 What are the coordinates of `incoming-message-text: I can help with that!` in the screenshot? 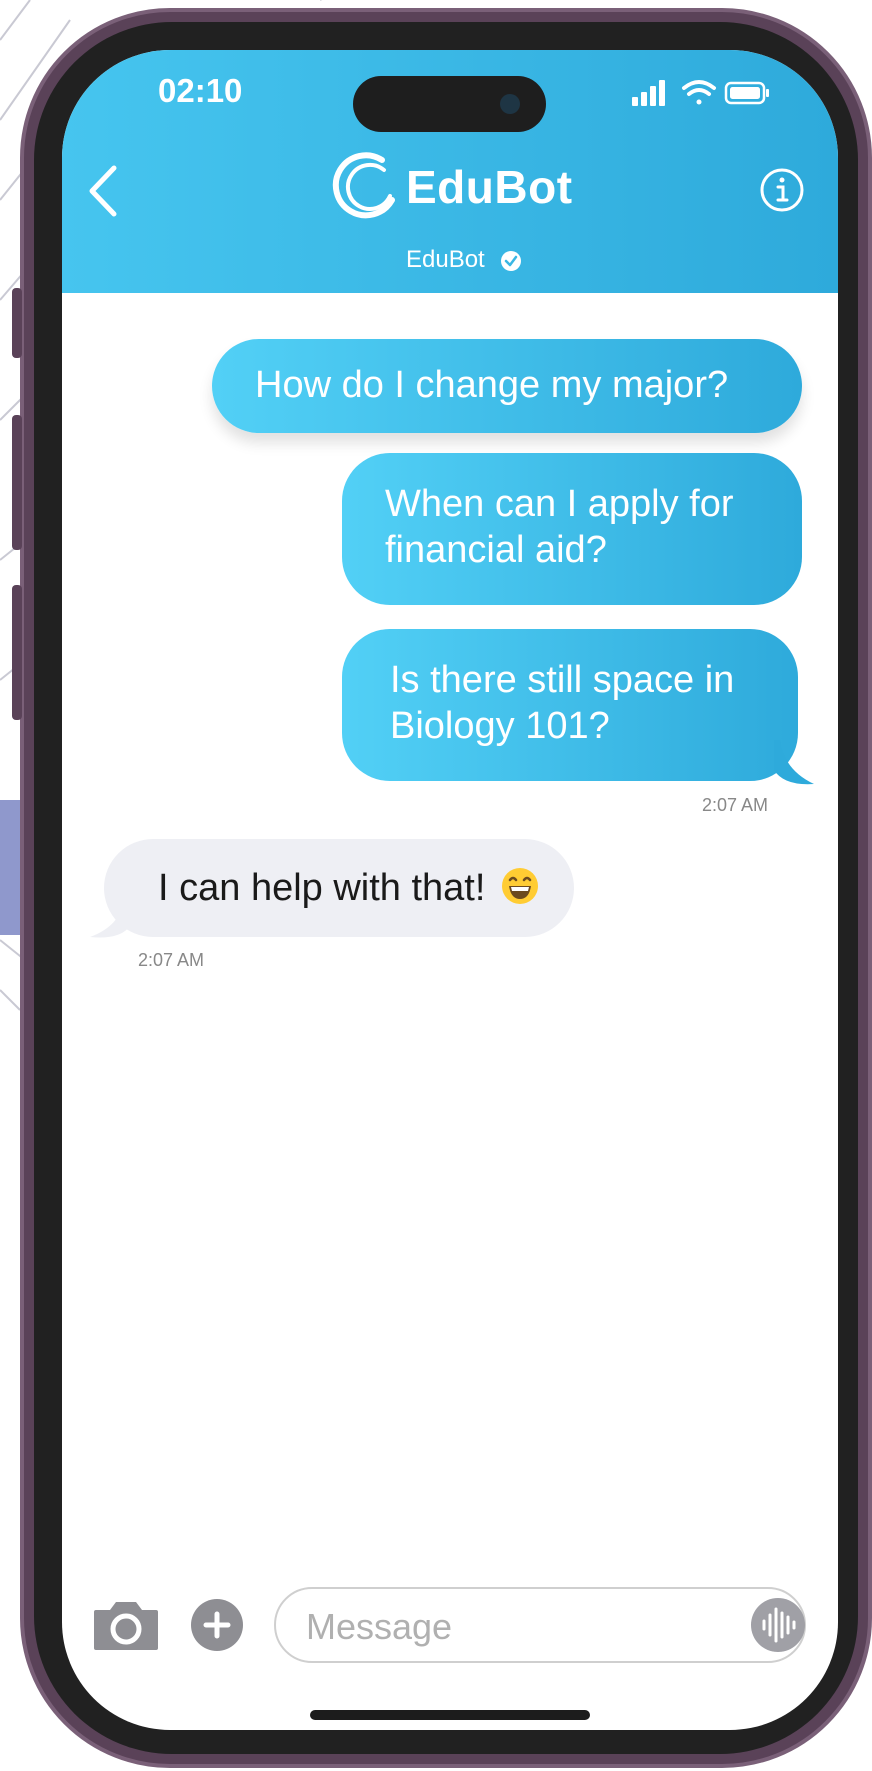 It's located at (322, 888).